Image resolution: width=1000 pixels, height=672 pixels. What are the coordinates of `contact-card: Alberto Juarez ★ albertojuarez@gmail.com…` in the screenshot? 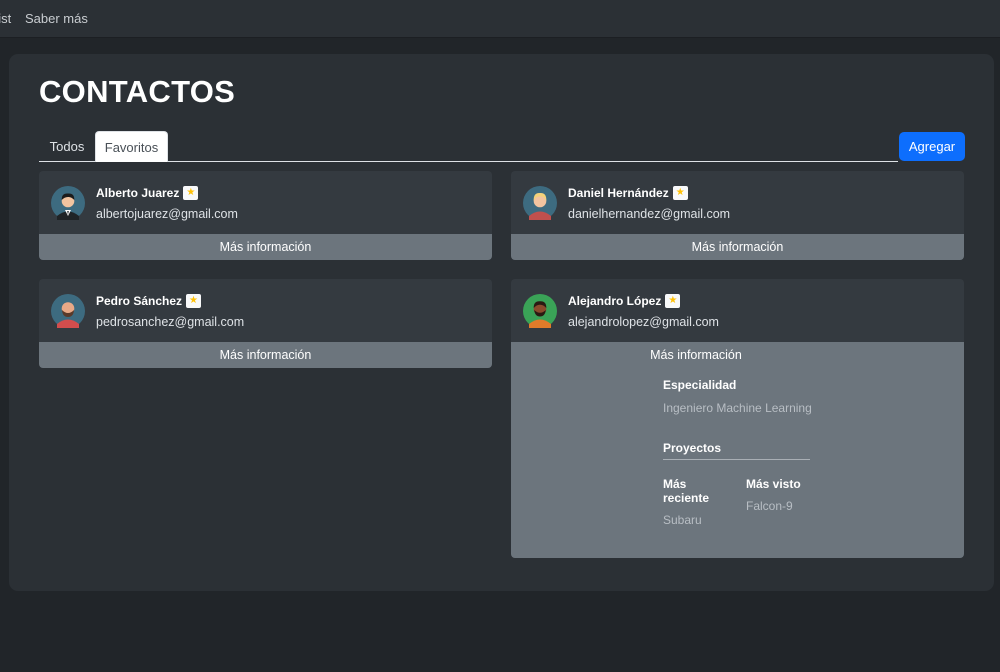 It's located at (265, 215).